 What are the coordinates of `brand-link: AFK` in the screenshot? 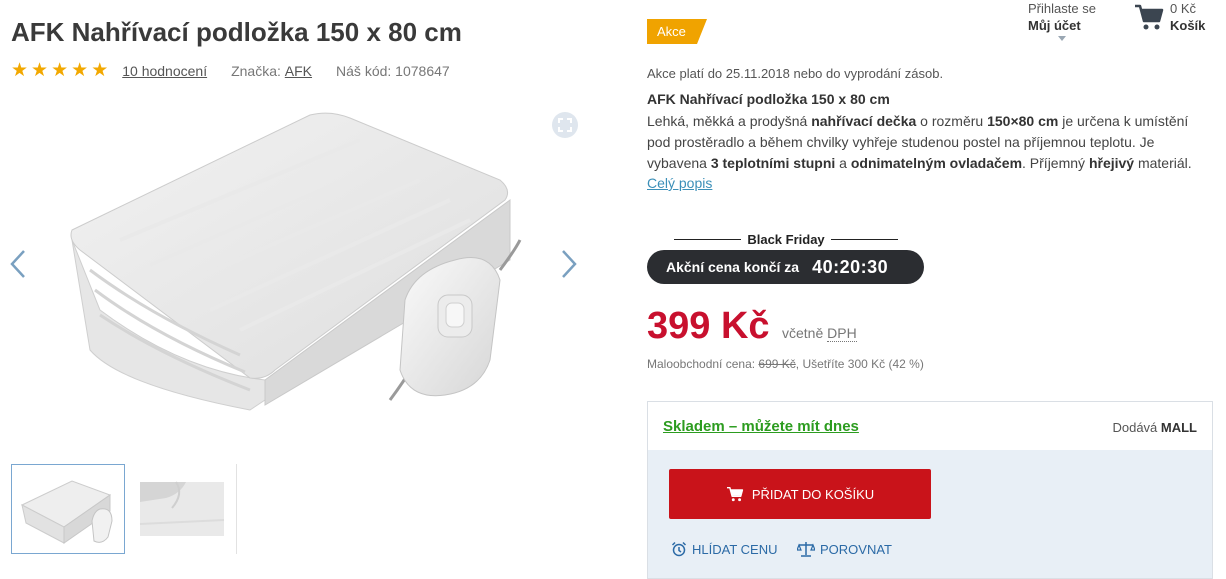 It's located at (298, 71).